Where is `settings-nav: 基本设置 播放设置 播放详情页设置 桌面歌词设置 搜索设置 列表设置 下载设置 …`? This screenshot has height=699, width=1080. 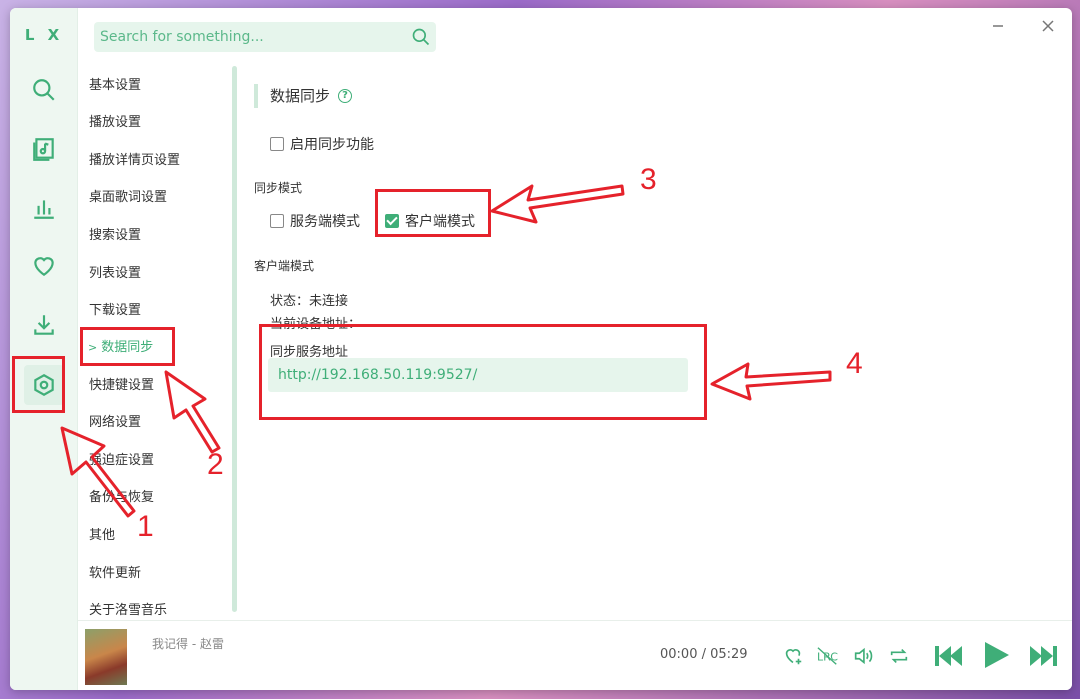
settings-nav: 基本设置 播放设置 播放详情页设置 桌面歌词设置 搜索设置 列表设置 下载设置 … is located at coordinates (158, 342).